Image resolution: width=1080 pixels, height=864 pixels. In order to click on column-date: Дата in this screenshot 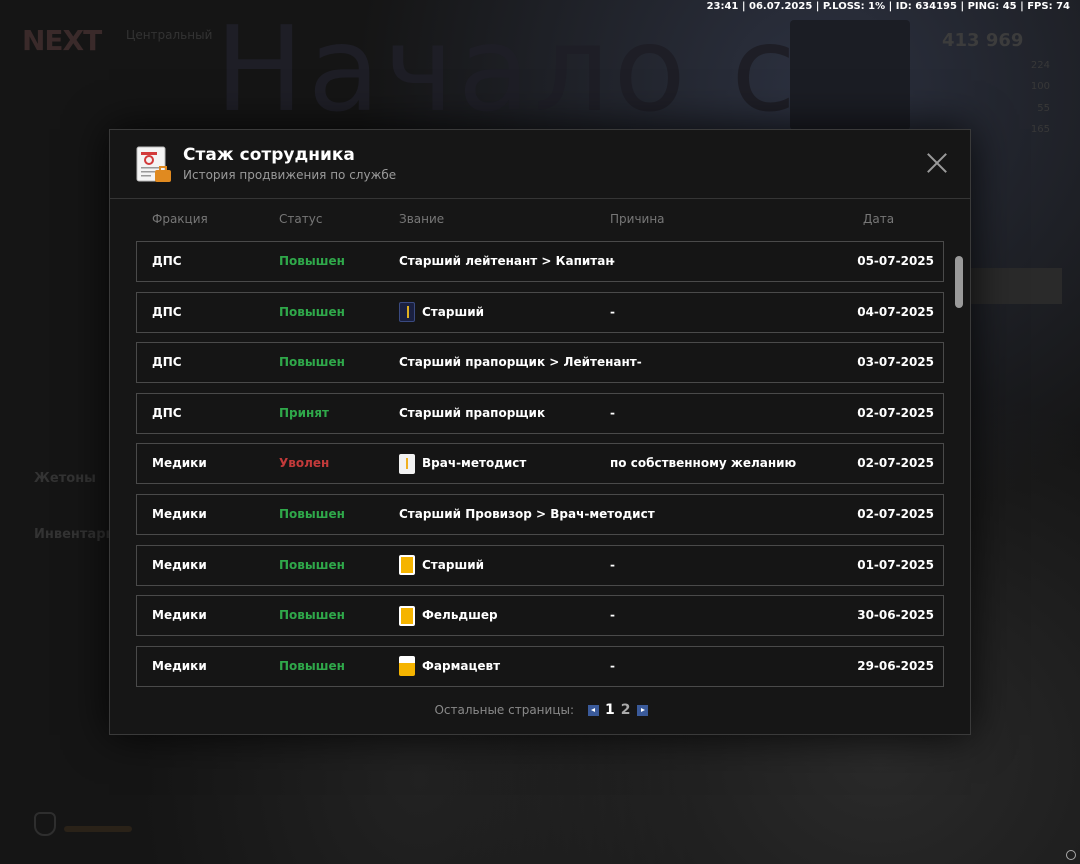, I will do `click(879, 219)`.